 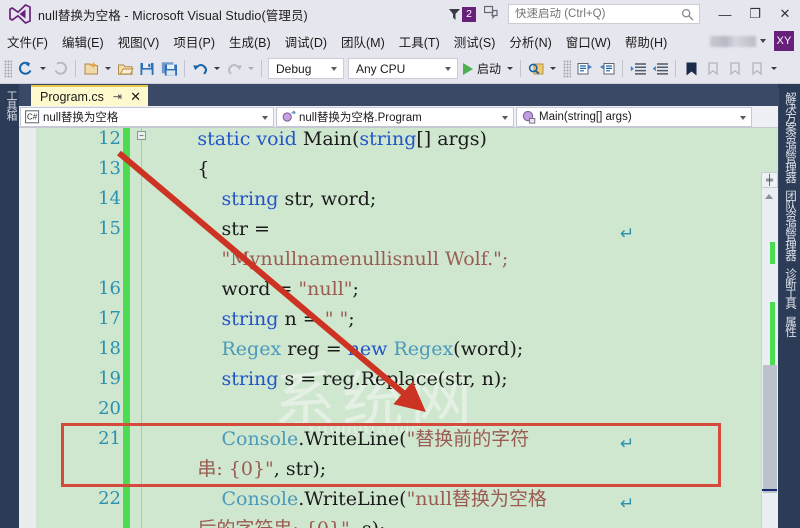 What do you see at coordinates (135, 96) in the screenshot?
I see `close-icon: ✕` at bounding box center [135, 96].